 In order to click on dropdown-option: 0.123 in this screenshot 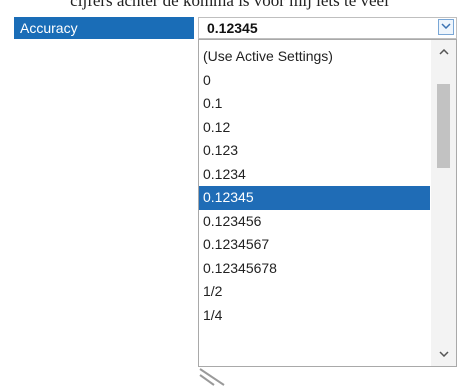, I will do `click(314, 151)`.